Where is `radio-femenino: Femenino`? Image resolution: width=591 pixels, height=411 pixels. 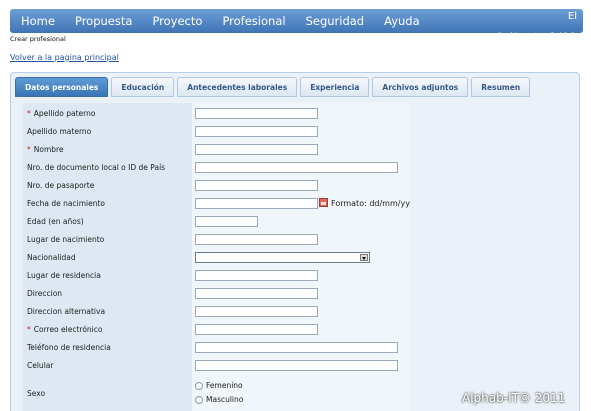 radio-femenino: Femenino is located at coordinates (219, 385).